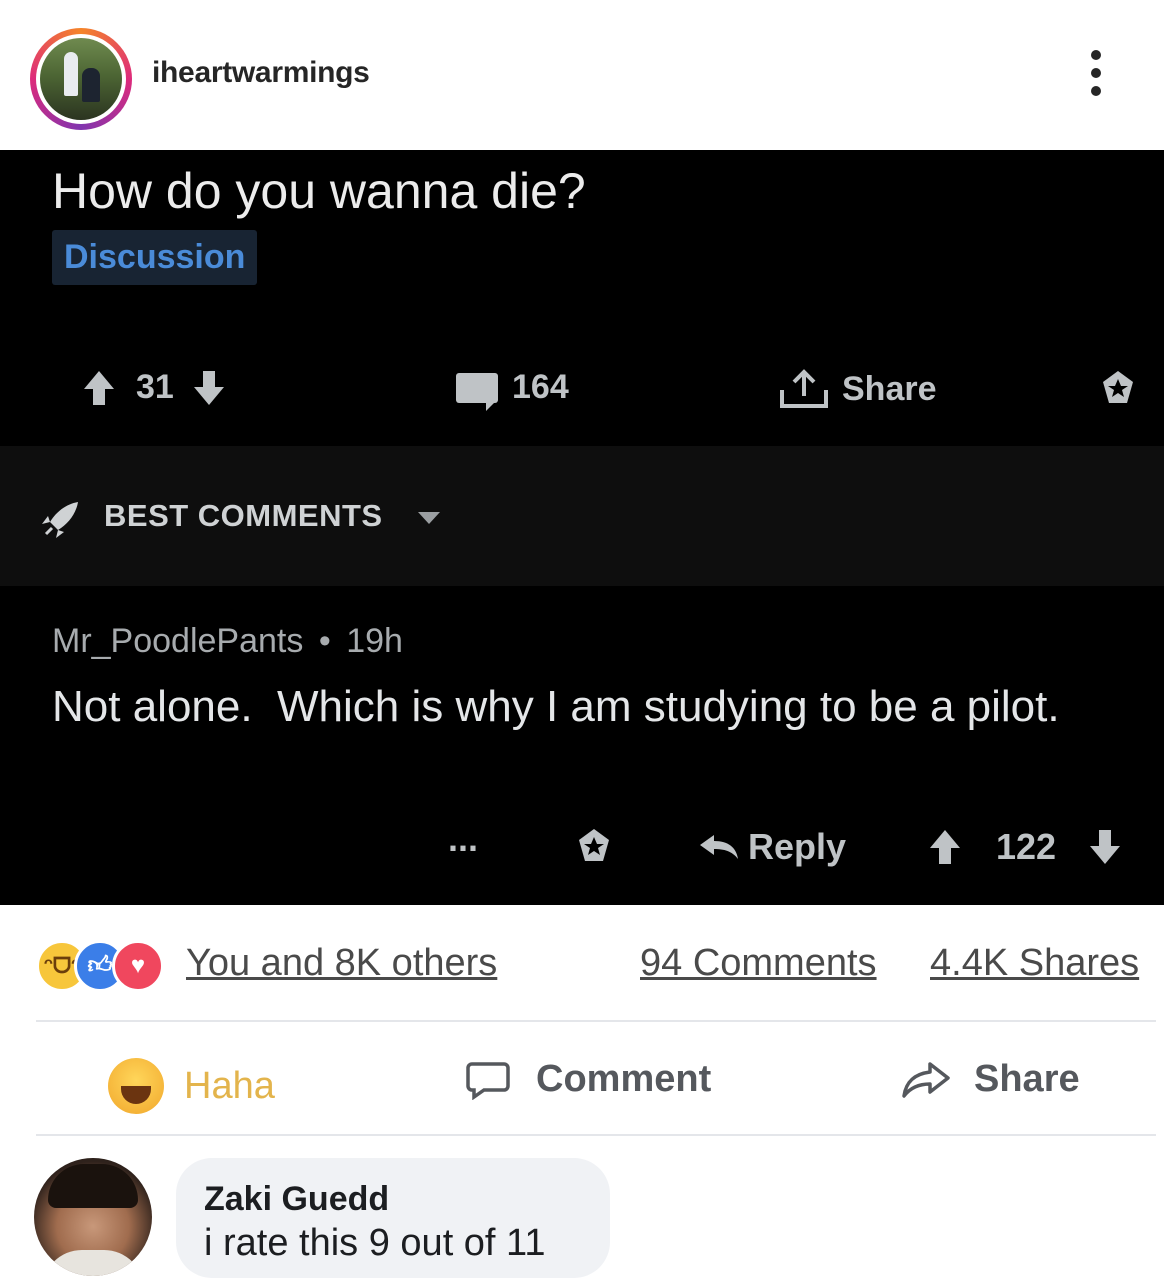  What do you see at coordinates (319, 191) in the screenshot?
I see `post-title: How do you wanna die?` at bounding box center [319, 191].